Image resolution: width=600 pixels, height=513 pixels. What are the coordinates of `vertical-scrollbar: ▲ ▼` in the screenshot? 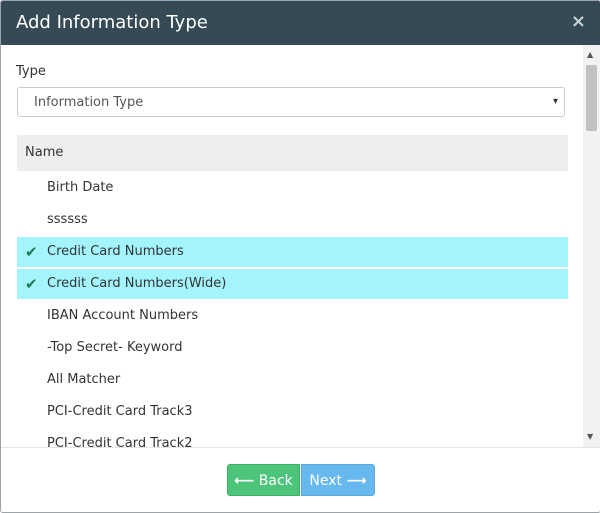 It's located at (591, 246).